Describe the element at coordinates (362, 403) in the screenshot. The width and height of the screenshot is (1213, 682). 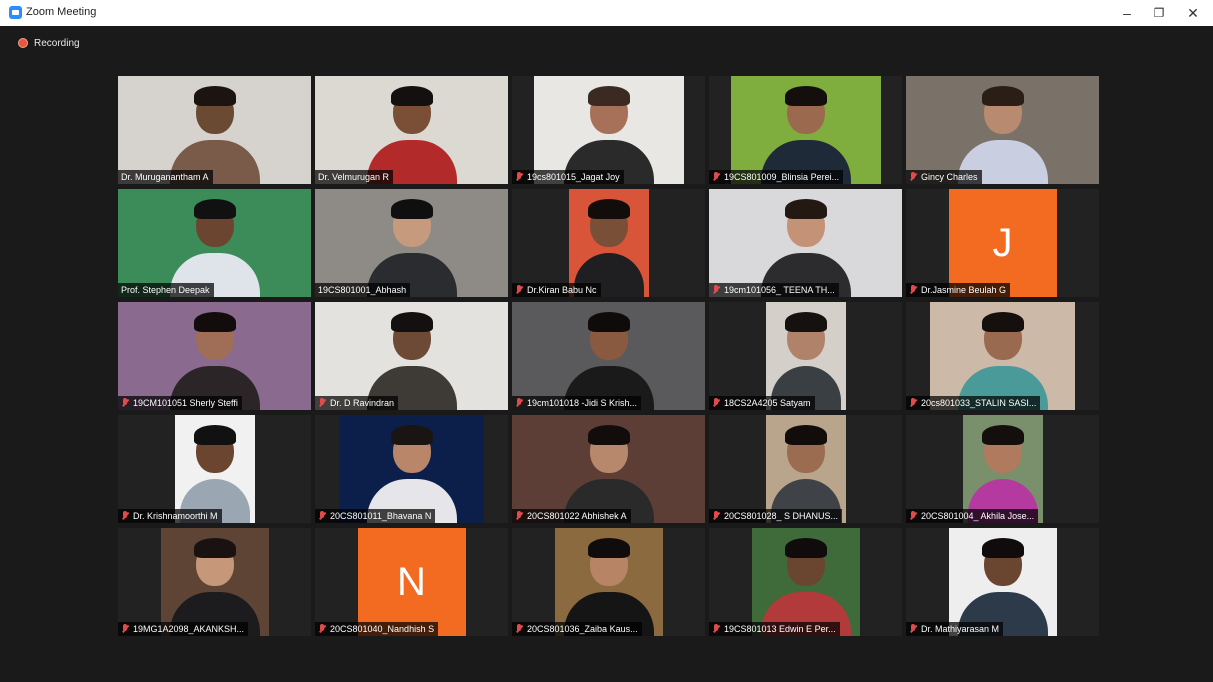
I see `participant-name: Dr. D Ravindran` at that location.